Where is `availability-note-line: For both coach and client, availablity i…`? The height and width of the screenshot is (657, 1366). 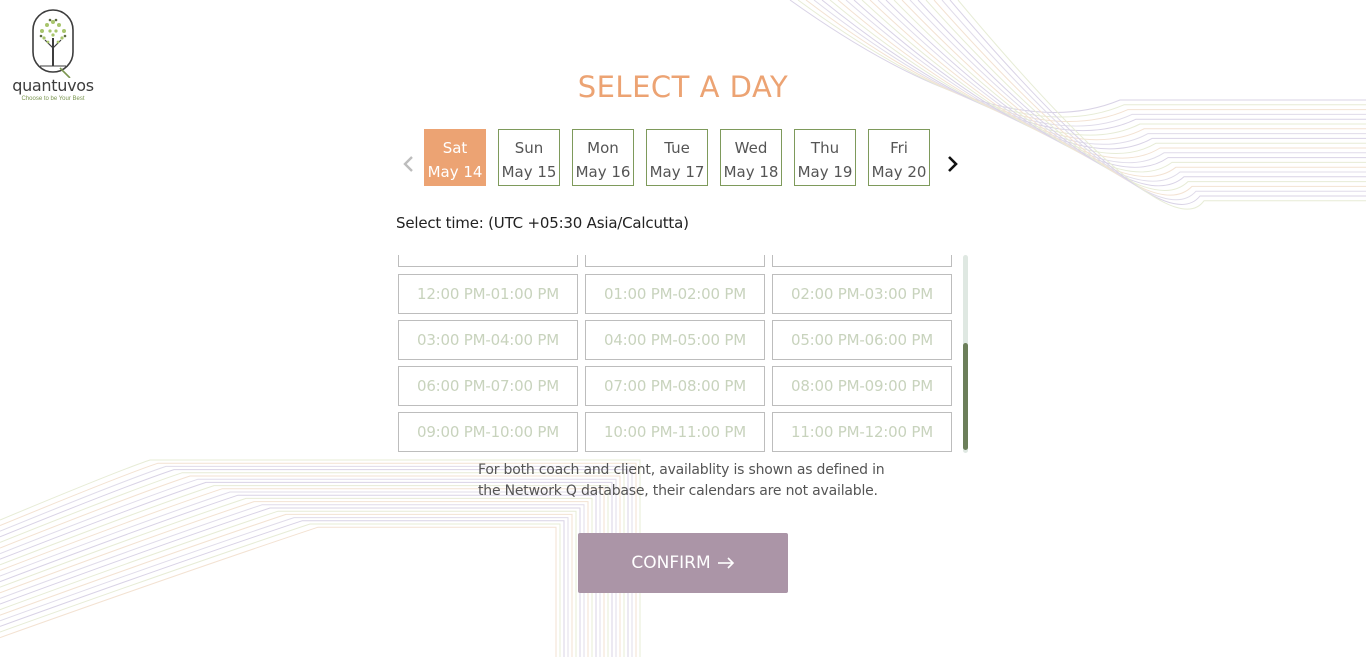
availability-note-line: For both coach and client, availablity i… is located at coordinates (681, 470).